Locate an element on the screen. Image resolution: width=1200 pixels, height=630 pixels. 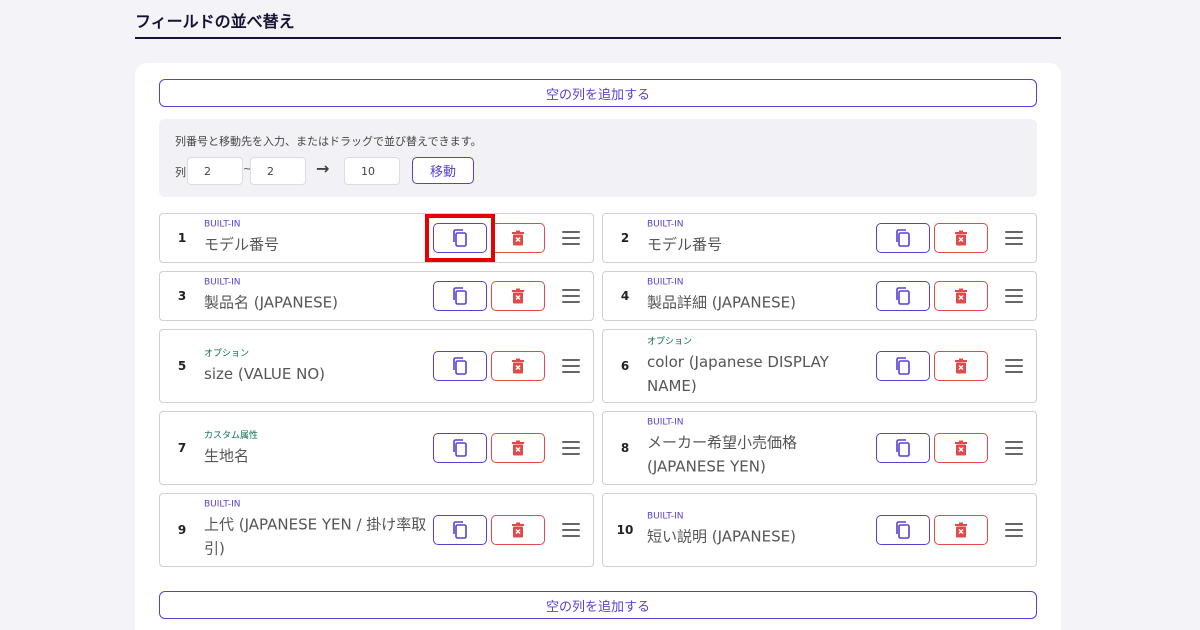
field-text: オプション color (Japanese DISPLAY NAME) is located at coordinates (761, 366).